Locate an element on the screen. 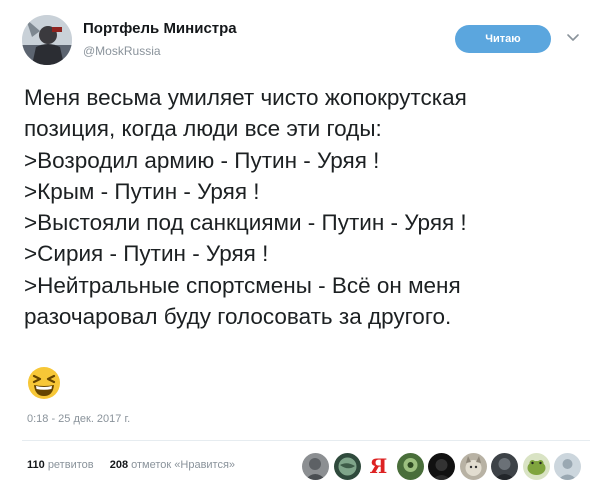 The image size is (613, 496). tweet-line: >Возродил армию - Путин - Уряя ! is located at coordinates (202, 160).